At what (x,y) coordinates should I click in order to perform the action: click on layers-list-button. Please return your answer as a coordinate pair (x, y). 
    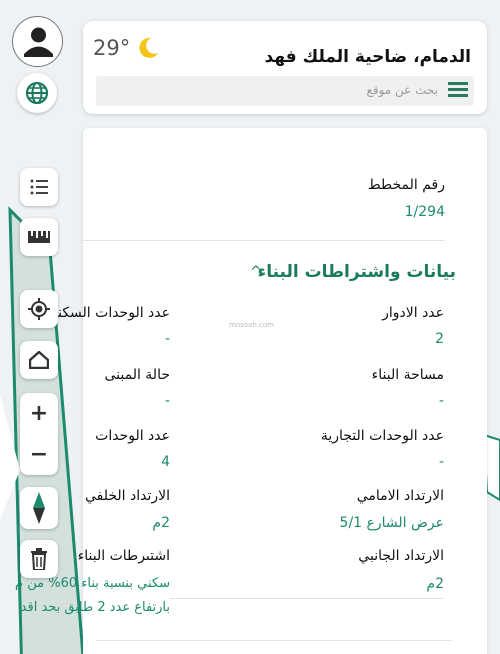
    Looking at the image, I should click on (39, 187).